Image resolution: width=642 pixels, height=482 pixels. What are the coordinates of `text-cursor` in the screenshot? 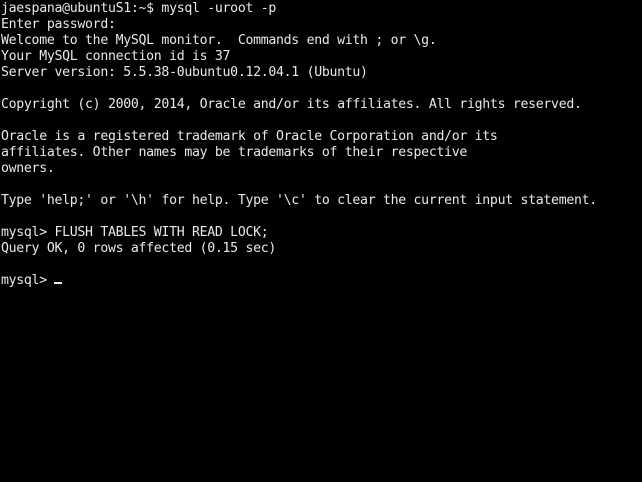 It's located at (58, 283).